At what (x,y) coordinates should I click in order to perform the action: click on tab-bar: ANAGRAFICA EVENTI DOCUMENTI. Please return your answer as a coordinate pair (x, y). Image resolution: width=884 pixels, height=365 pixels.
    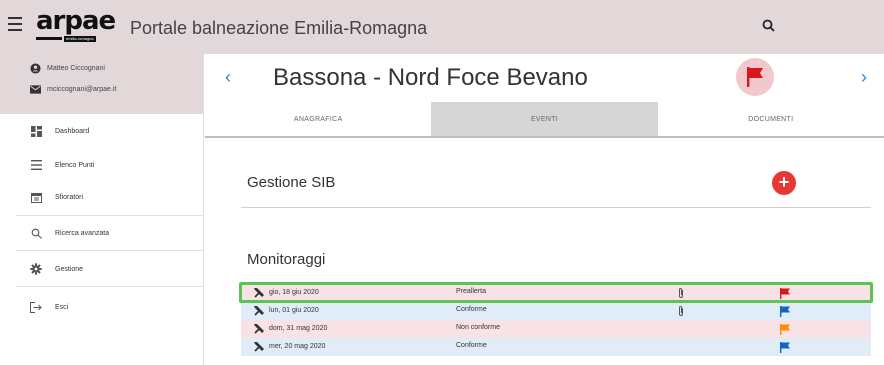
    Looking at the image, I should click on (544, 120).